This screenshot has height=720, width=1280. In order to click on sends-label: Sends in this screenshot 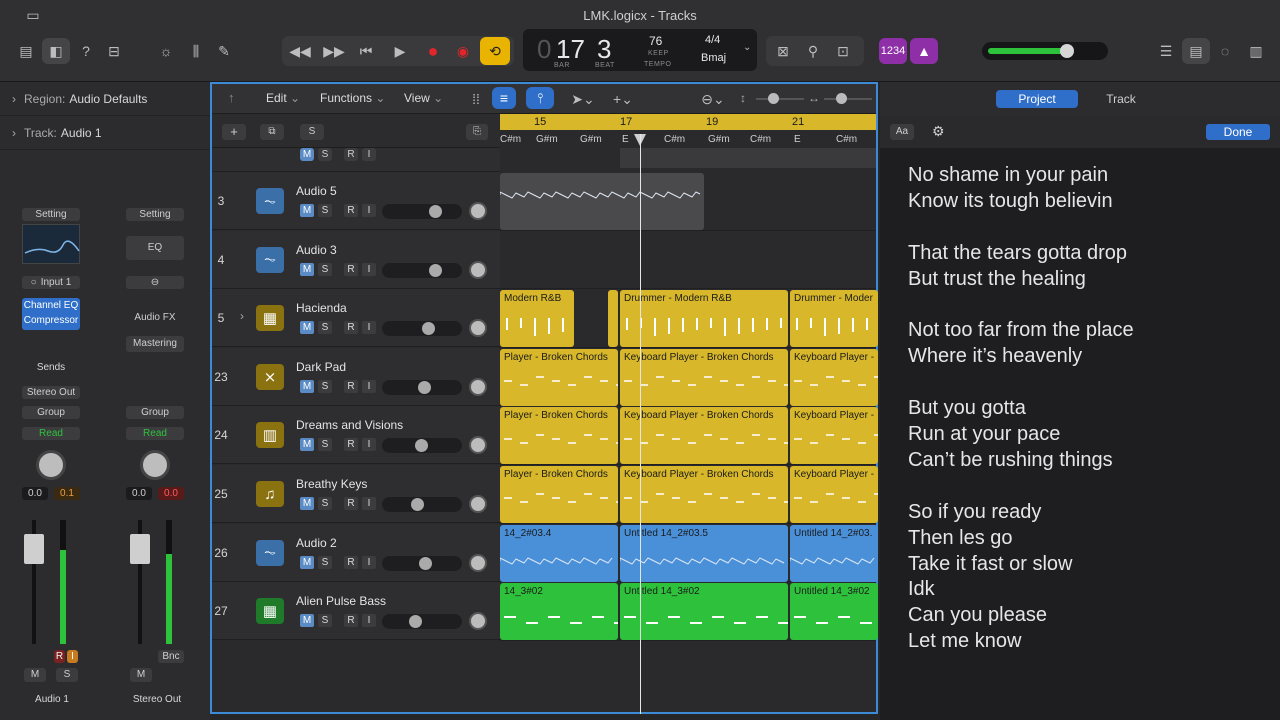, I will do `click(51, 367)`.